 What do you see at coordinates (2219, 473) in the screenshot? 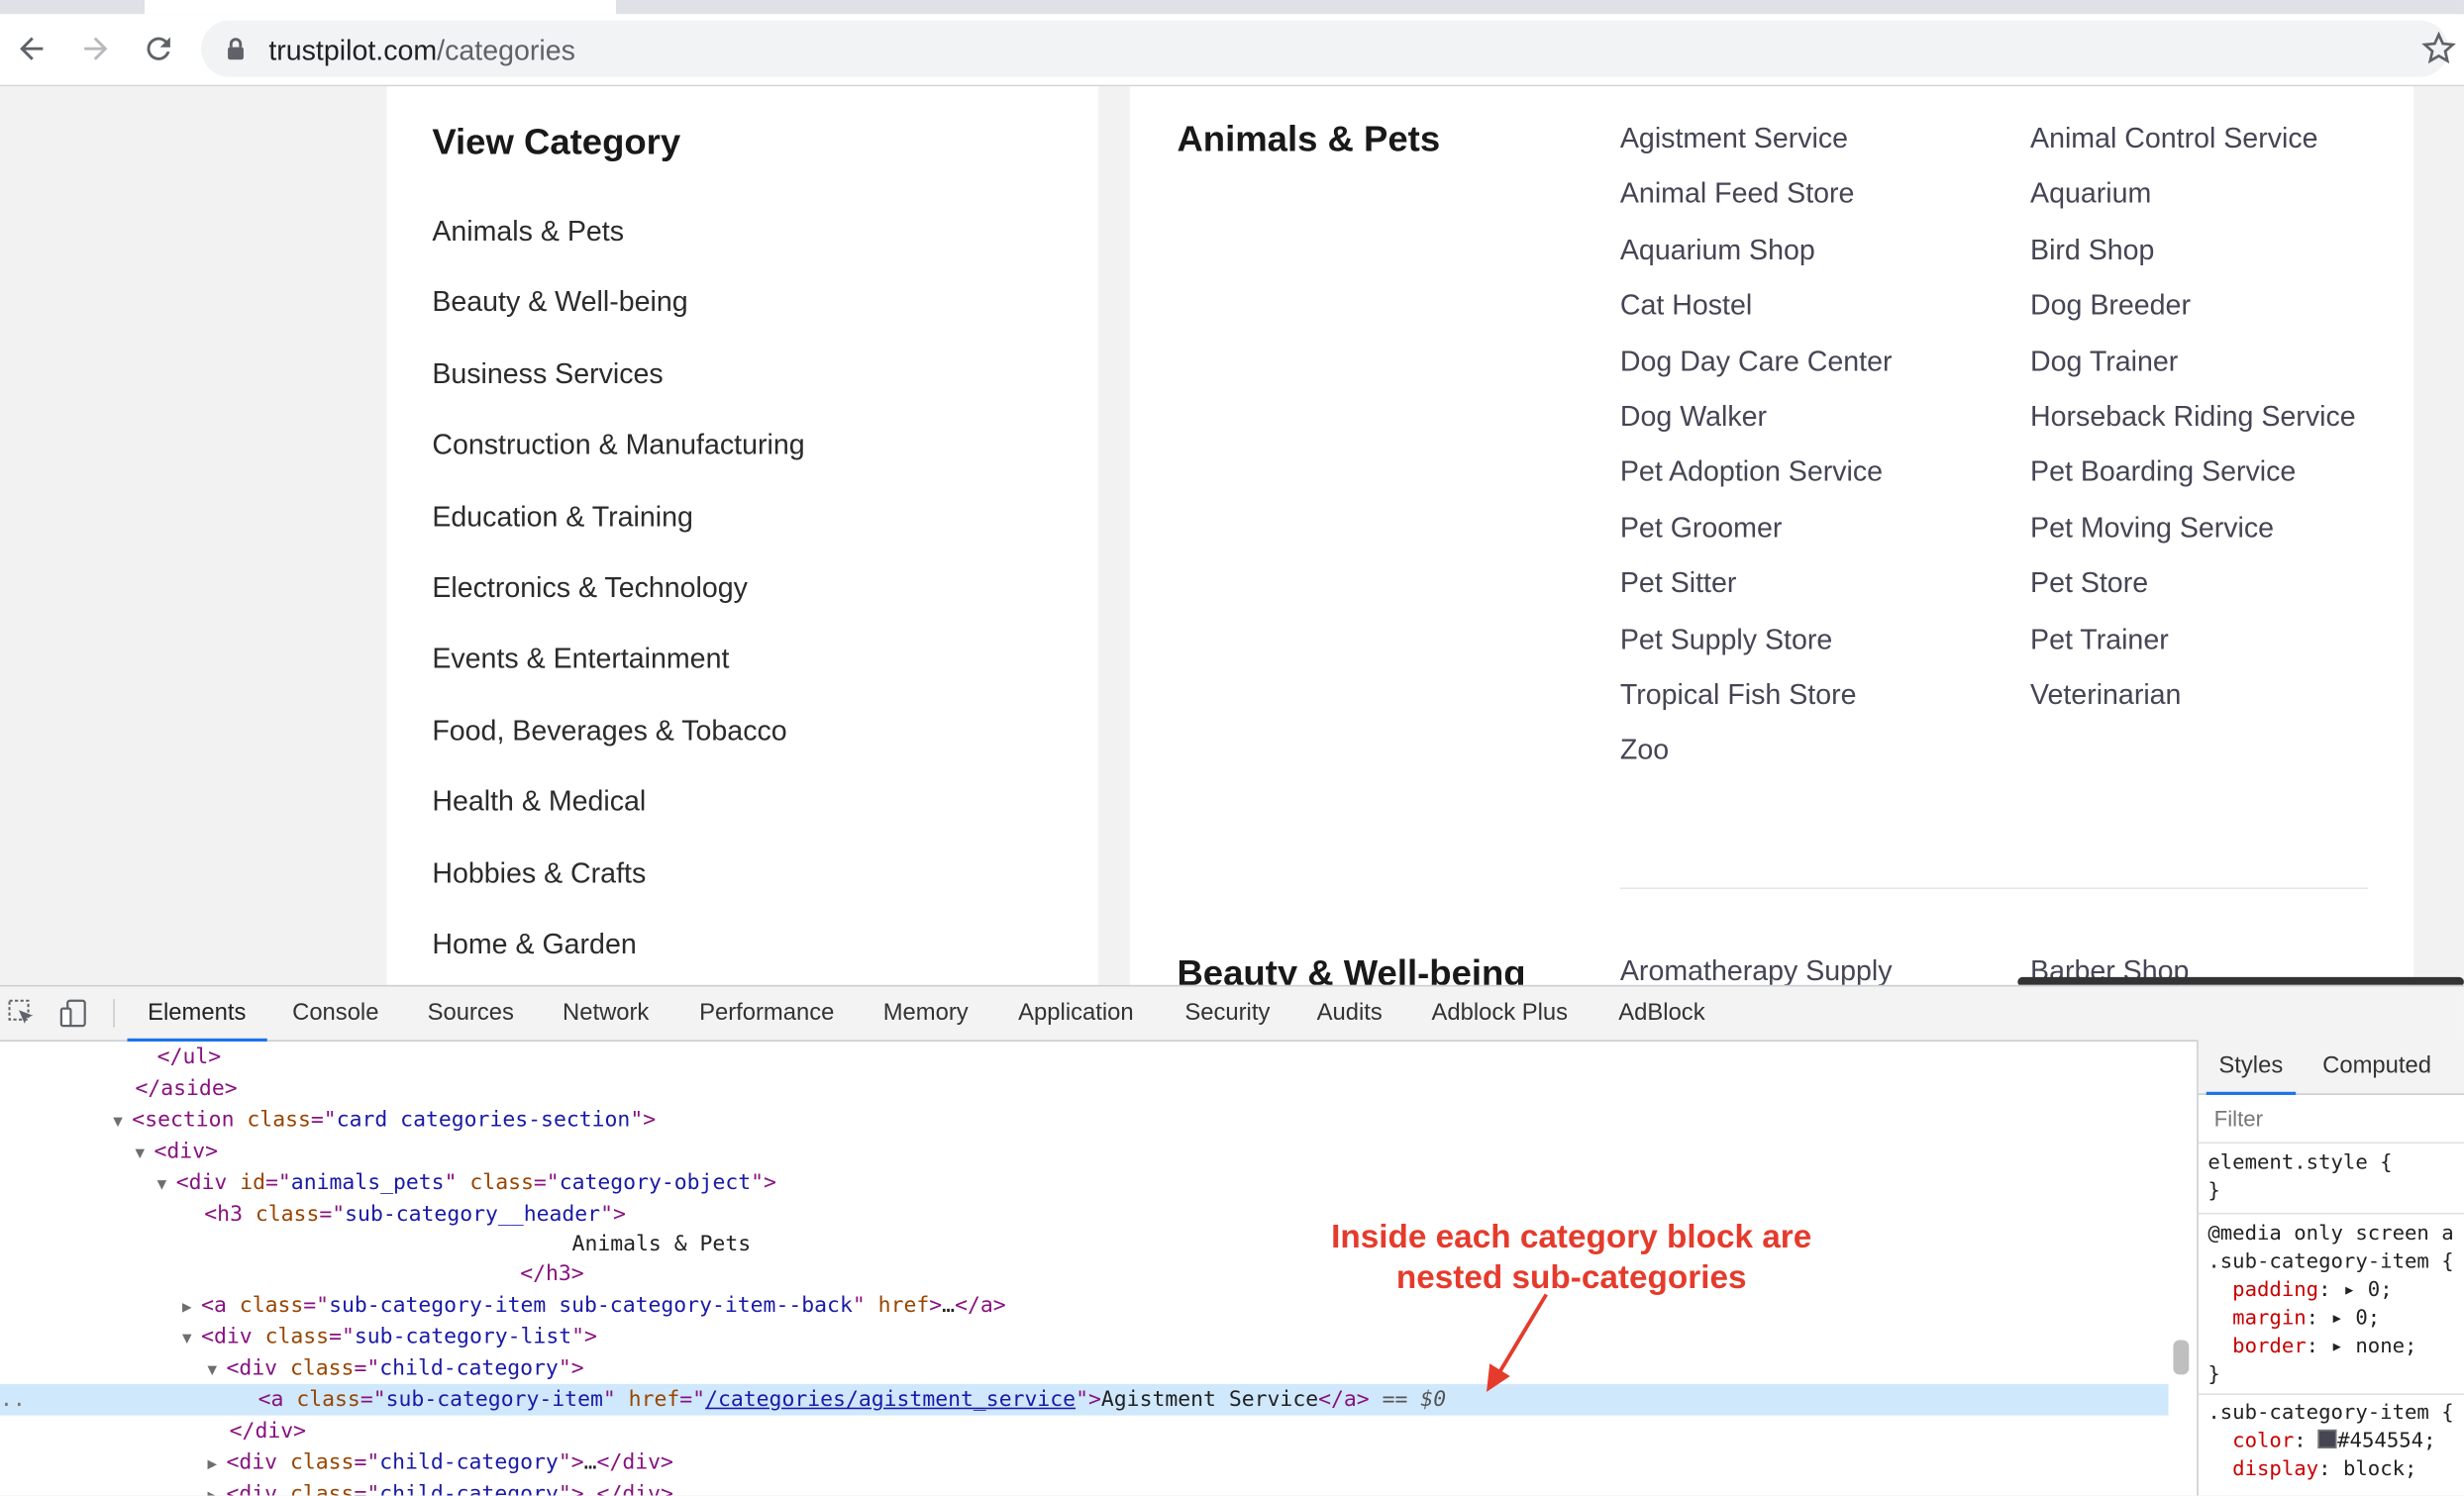
I see `subcategory-link: Pet Boarding Service` at bounding box center [2219, 473].